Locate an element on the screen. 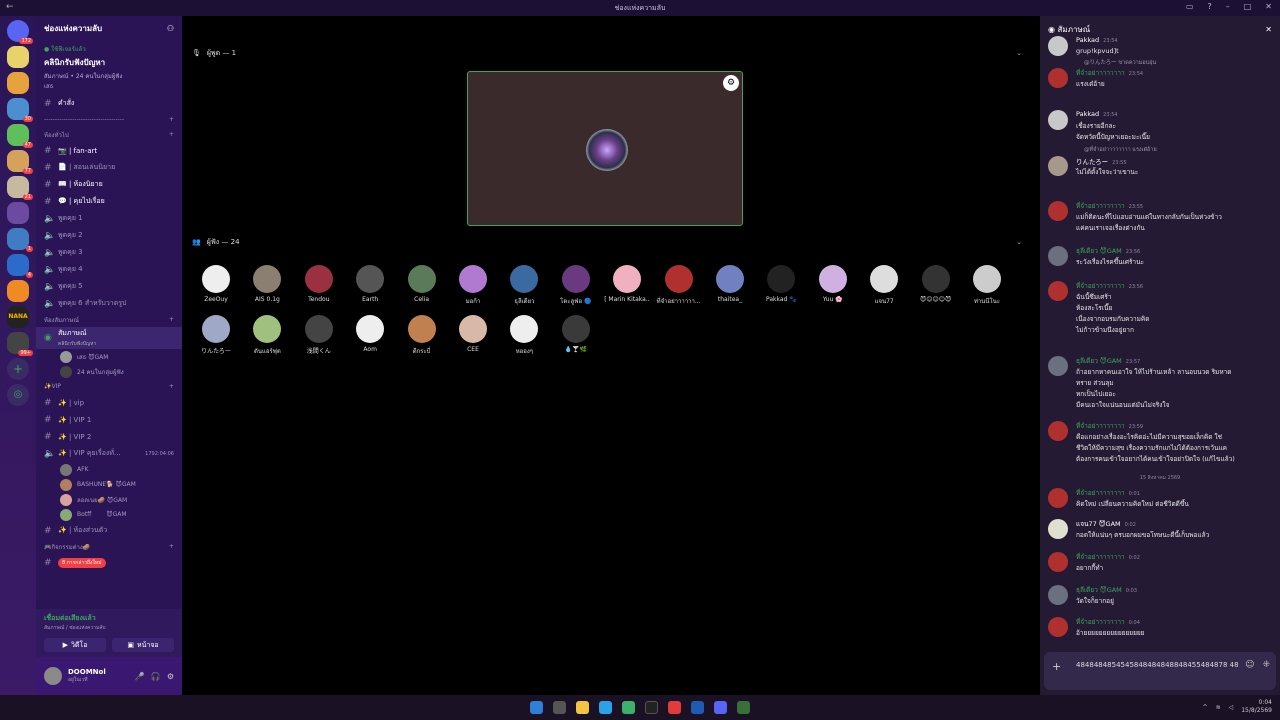  server-icon: NANA is located at coordinates (18, 317).